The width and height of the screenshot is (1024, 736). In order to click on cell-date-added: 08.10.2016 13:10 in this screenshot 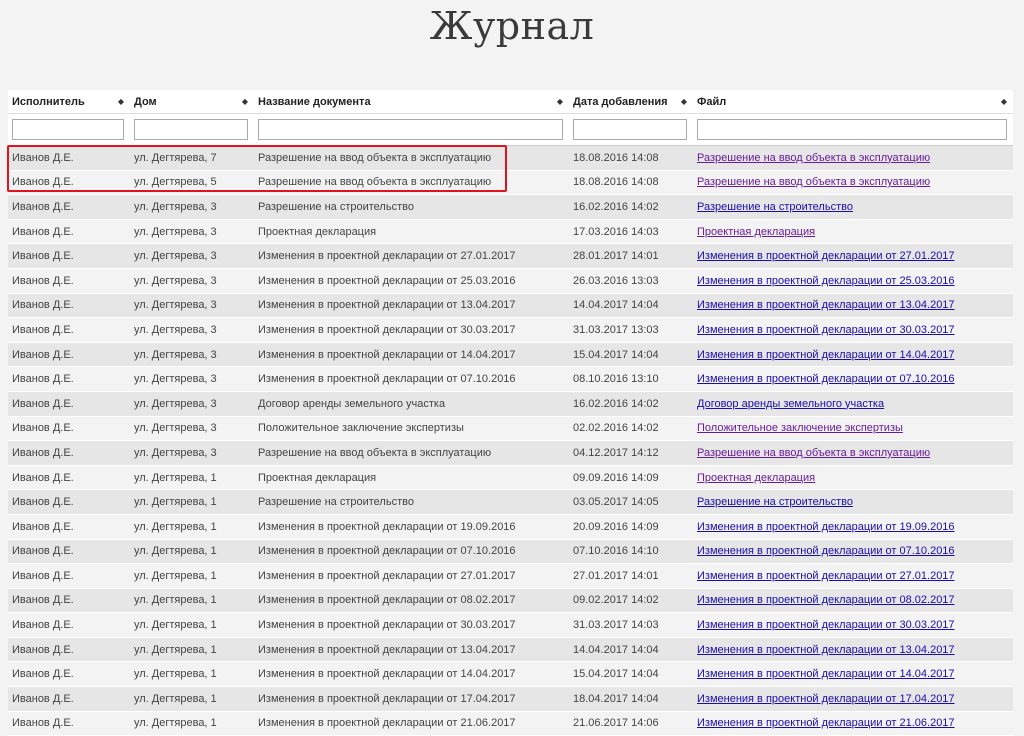, I will do `click(631, 379)`.